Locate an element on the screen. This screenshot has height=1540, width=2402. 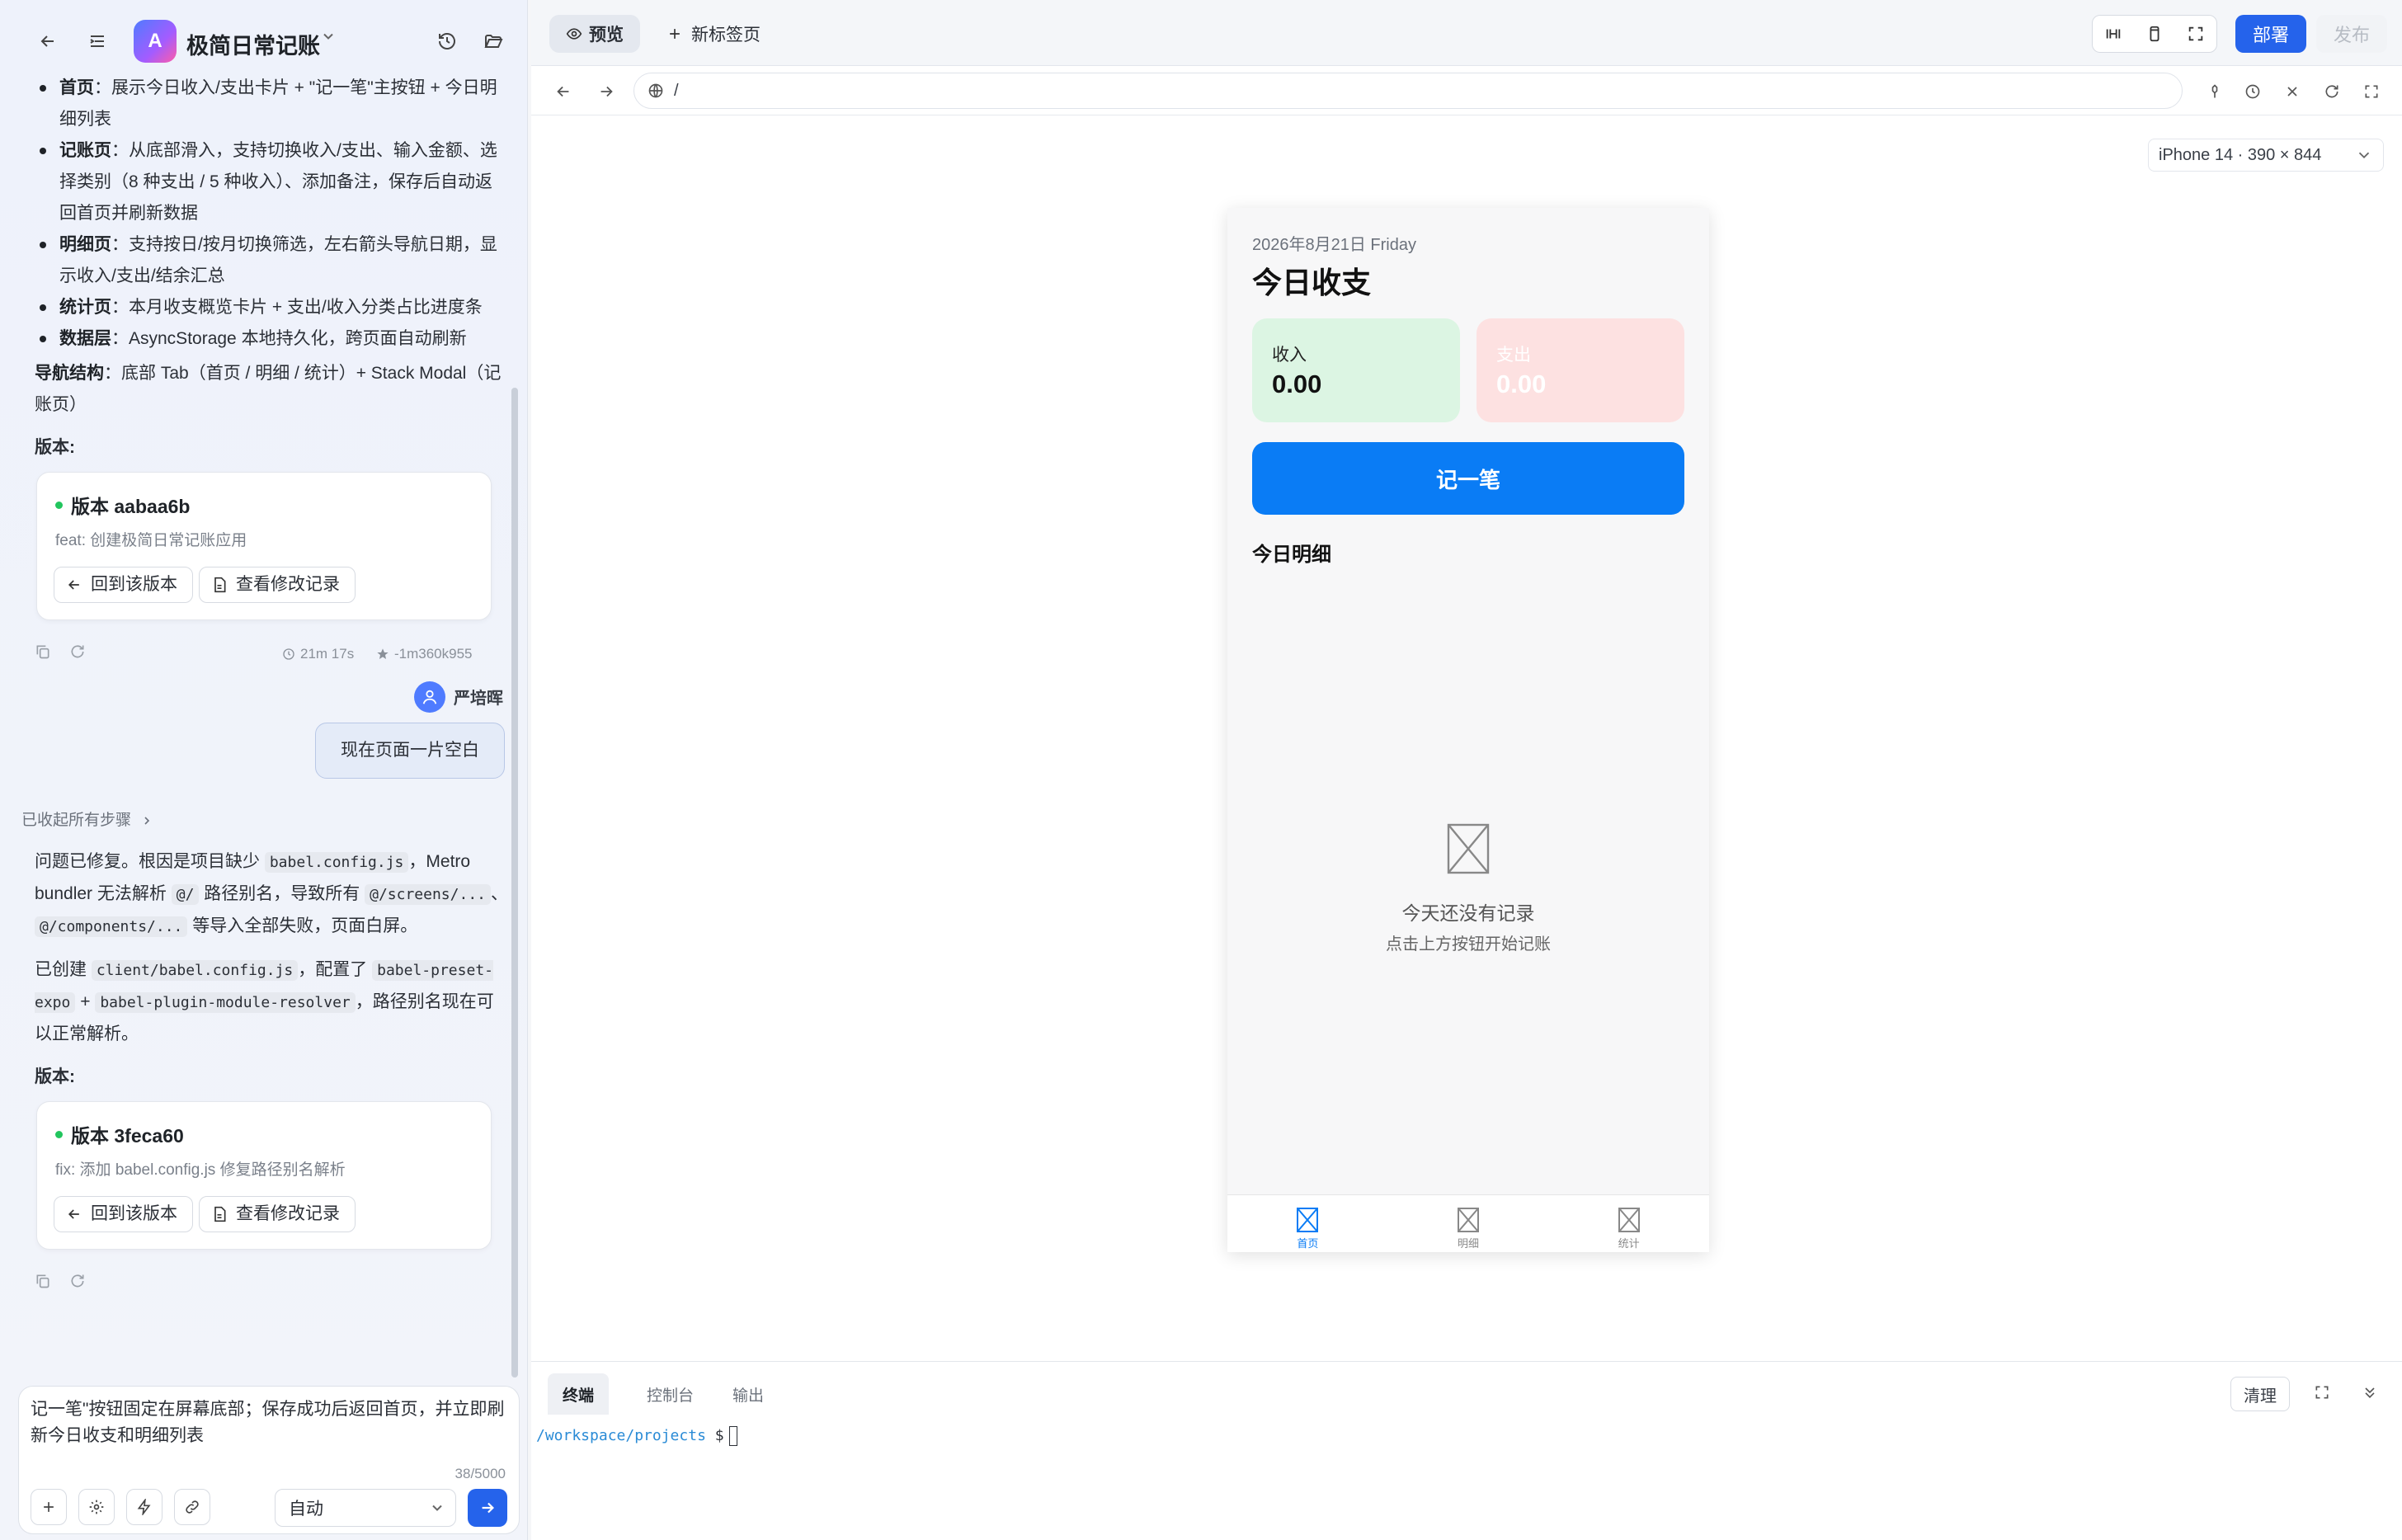
add-button is located at coordinates (49, 1507).